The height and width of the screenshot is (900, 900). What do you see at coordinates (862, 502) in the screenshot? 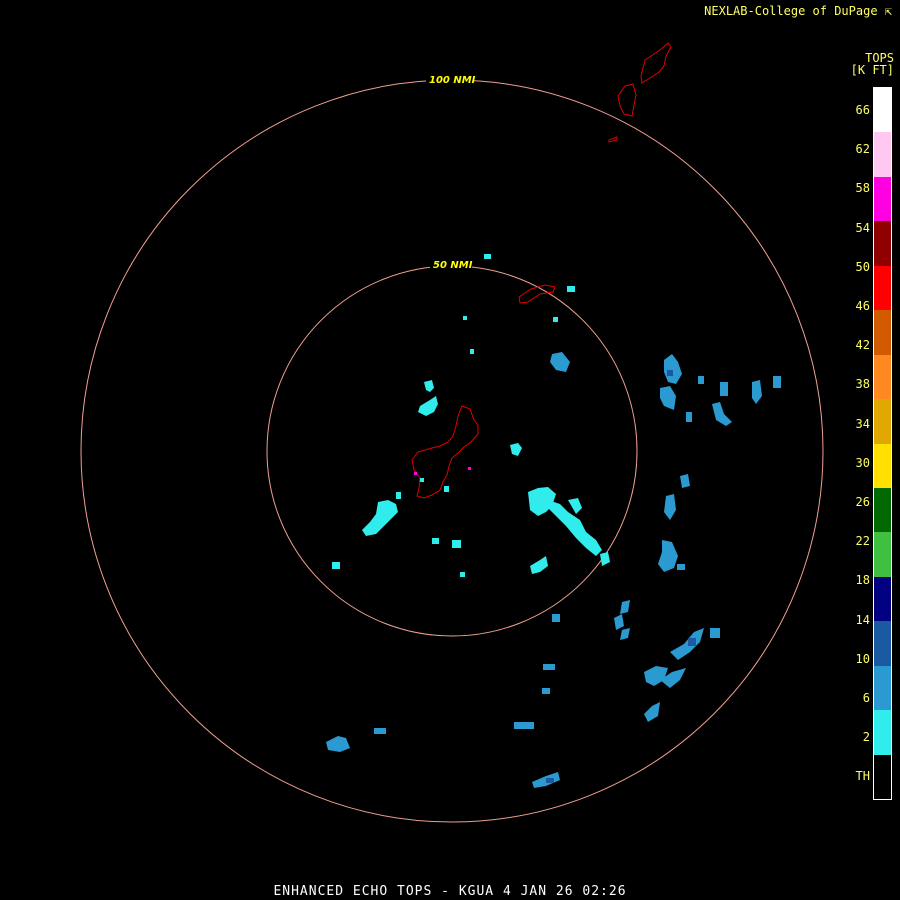
I see `color-scale-label: 26` at bounding box center [862, 502].